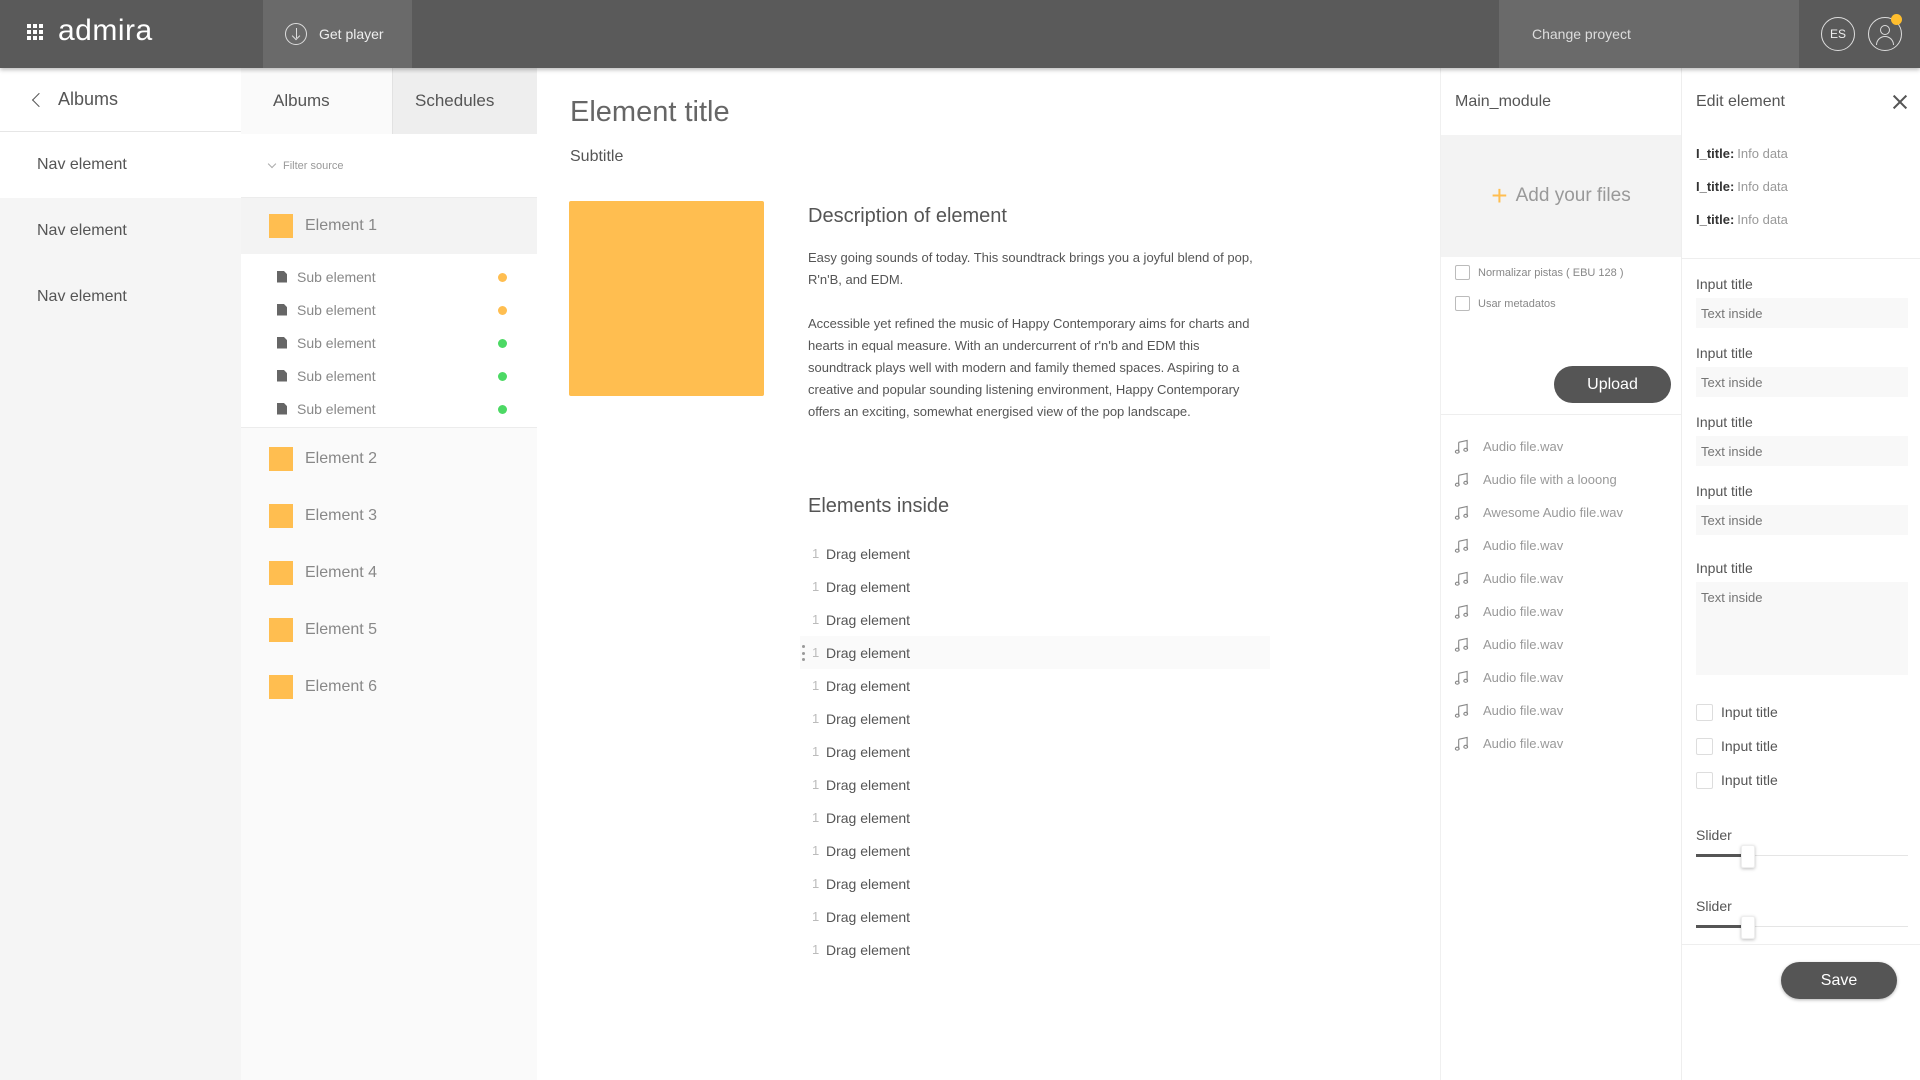 This screenshot has width=1920, height=1080. I want to click on close-icon, so click(1900, 102).